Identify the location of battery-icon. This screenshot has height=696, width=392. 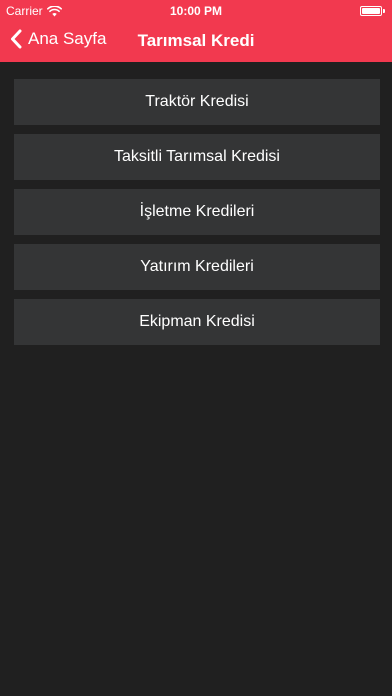
(373, 10).